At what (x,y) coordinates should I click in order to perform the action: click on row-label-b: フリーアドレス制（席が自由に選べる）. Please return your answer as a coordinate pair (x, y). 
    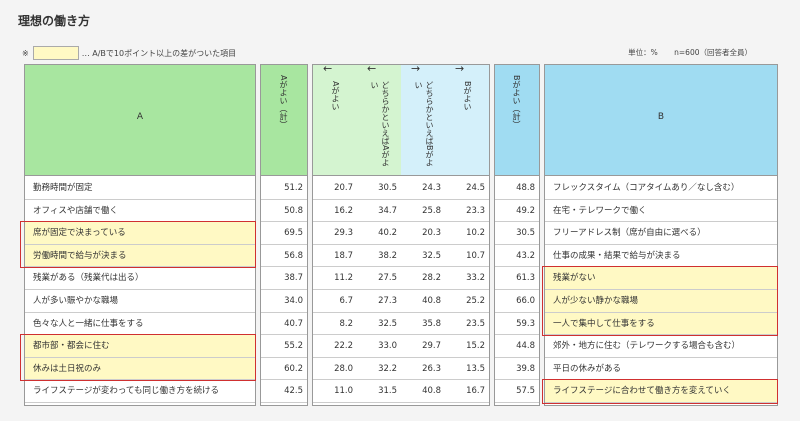
    Looking at the image, I should click on (661, 233).